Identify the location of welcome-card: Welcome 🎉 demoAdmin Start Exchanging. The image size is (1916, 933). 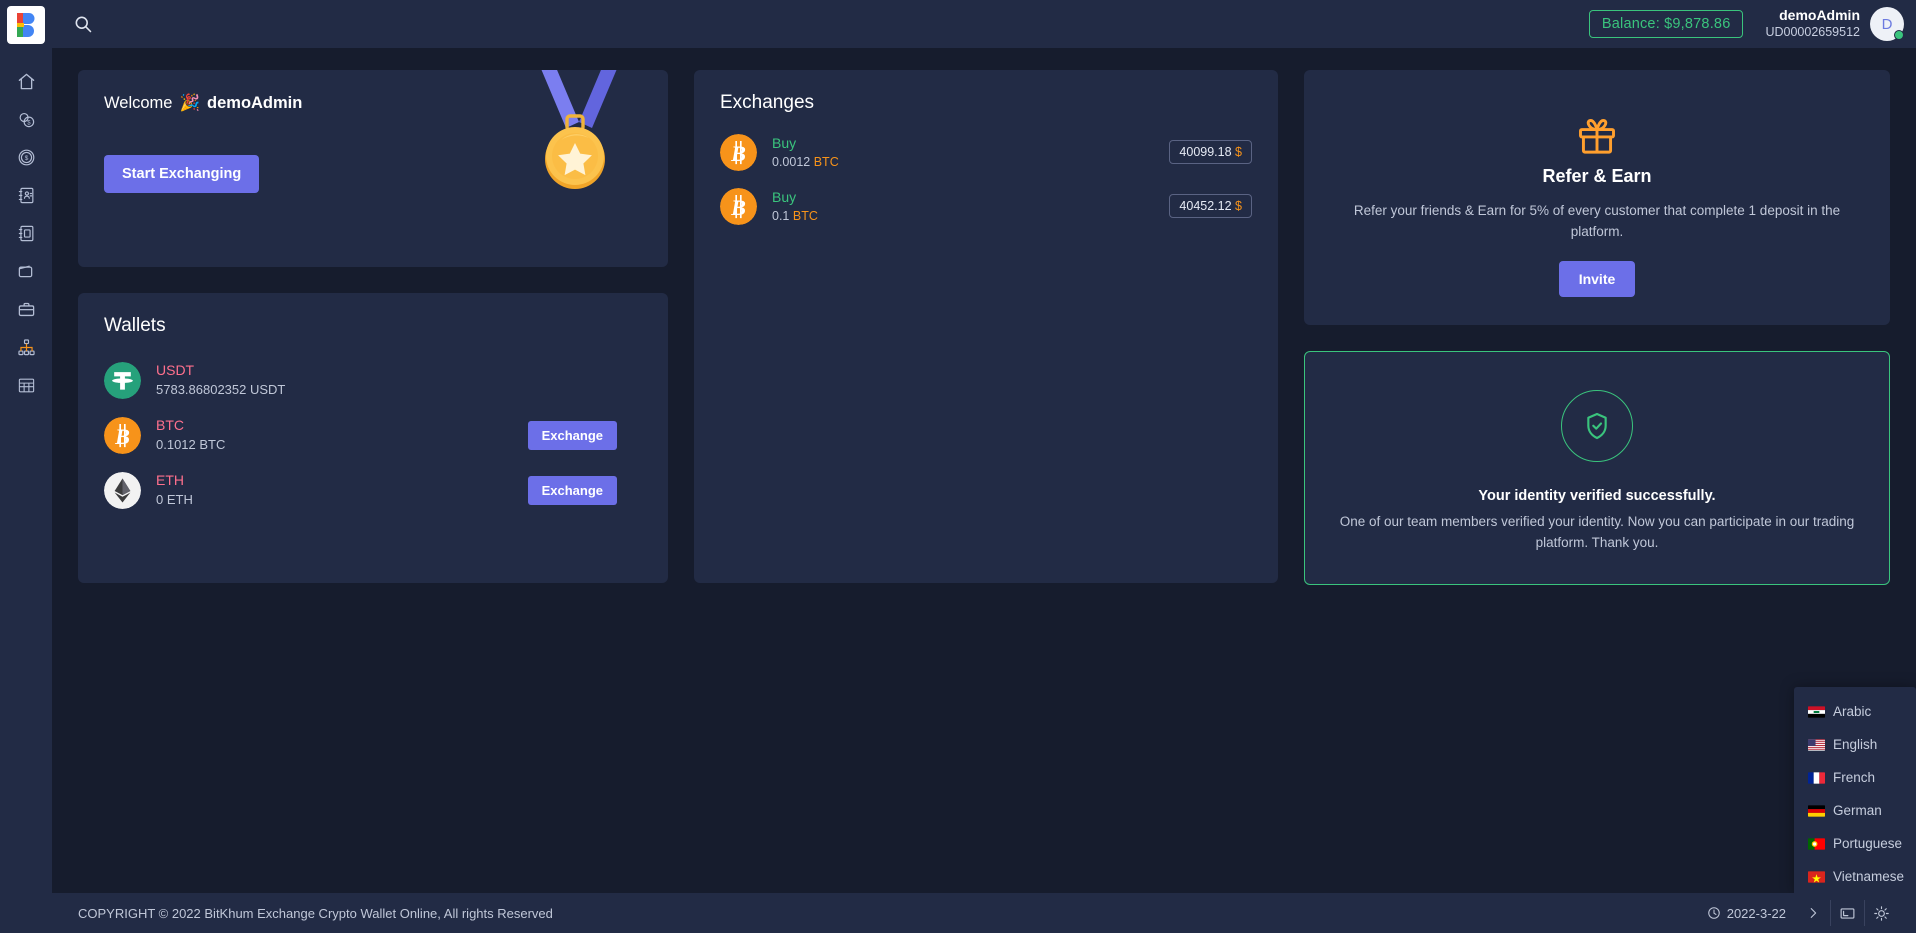
(373, 168).